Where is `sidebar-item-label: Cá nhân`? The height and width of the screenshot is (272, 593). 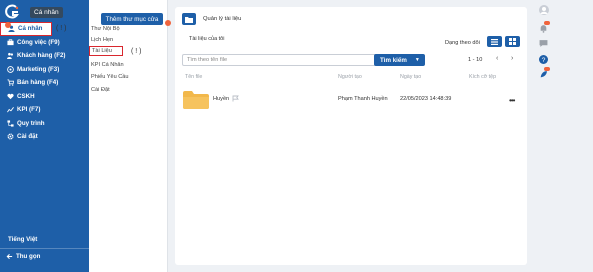 sidebar-item-label: Cá nhân is located at coordinates (30, 29).